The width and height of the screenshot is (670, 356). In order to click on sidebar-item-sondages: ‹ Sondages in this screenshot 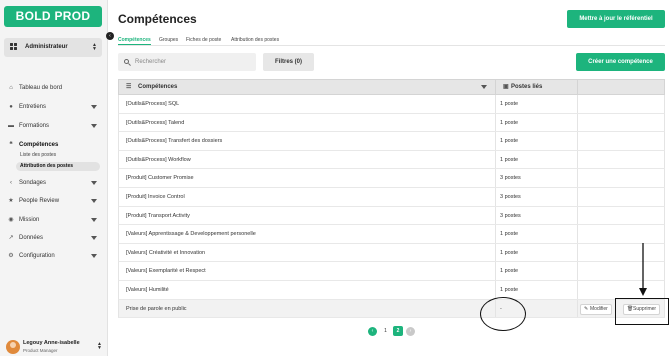, I will do `click(54, 183)`.